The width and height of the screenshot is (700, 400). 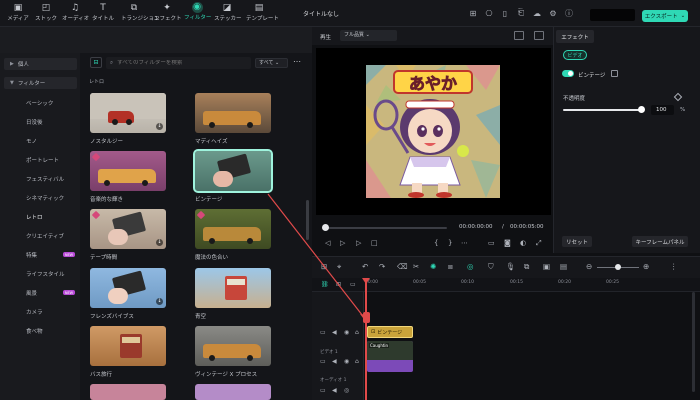 I want to click on sidebar-item-creative: クリエイティブ, so click(x=40, y=236).